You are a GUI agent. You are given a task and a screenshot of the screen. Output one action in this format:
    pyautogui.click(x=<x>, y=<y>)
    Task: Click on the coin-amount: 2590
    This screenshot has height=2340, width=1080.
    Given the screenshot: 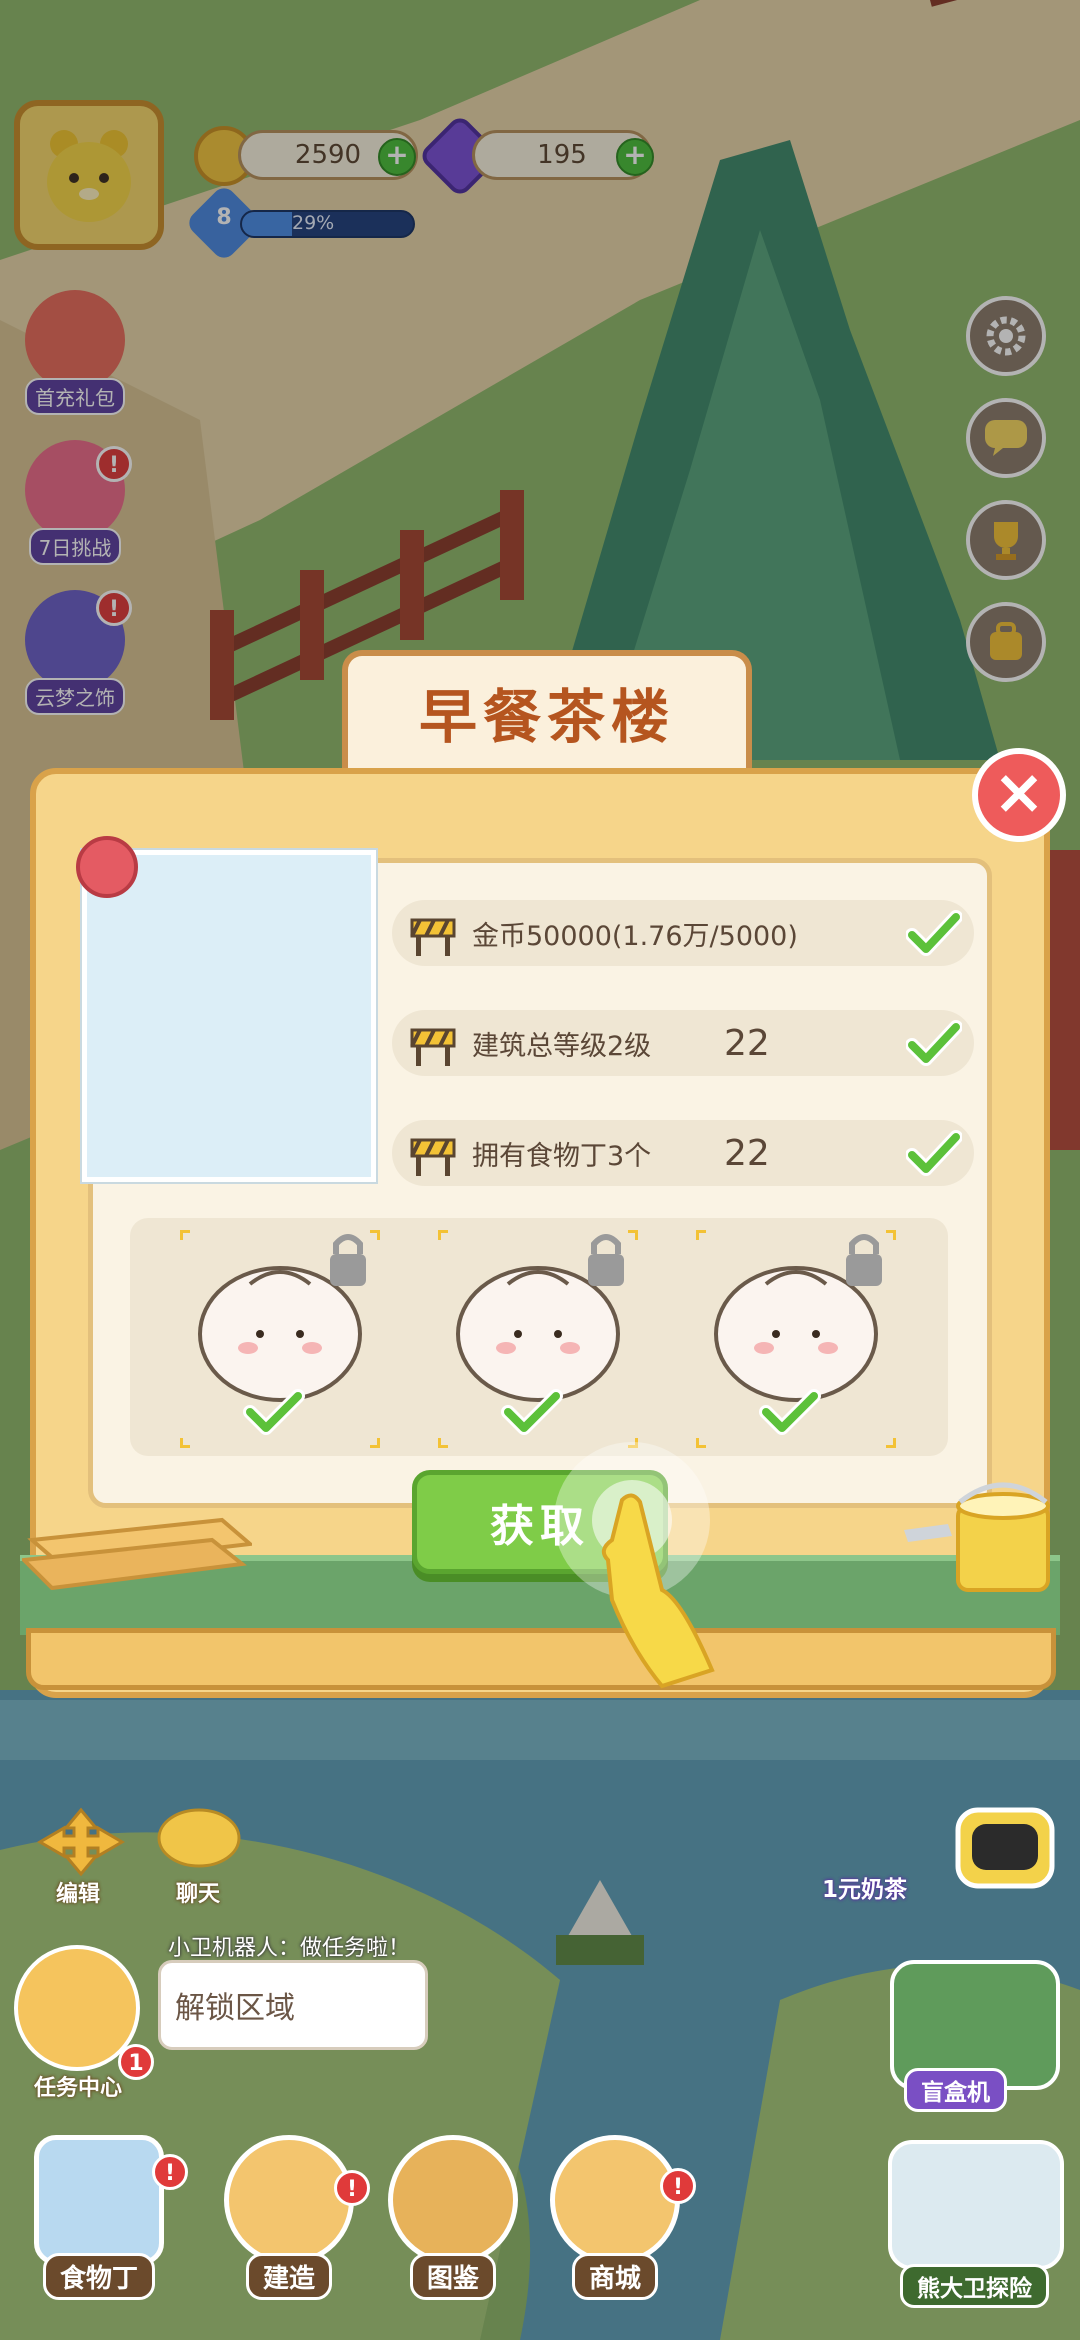 What is the action you would take?
    pyautogui.click(x=328, y=155)
    